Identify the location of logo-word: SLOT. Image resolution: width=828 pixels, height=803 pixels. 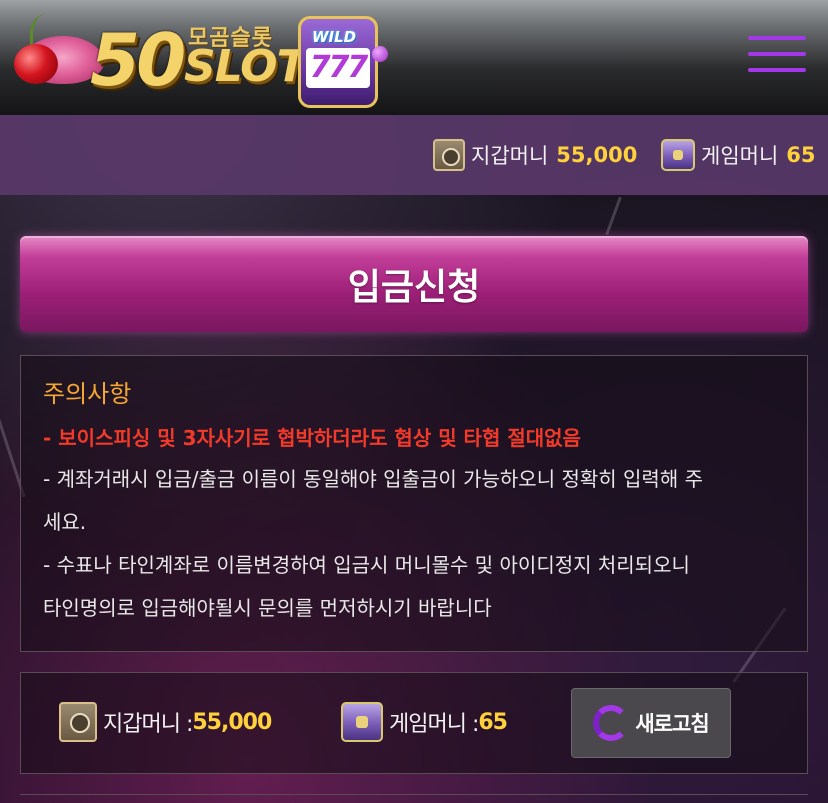
(245, 66).